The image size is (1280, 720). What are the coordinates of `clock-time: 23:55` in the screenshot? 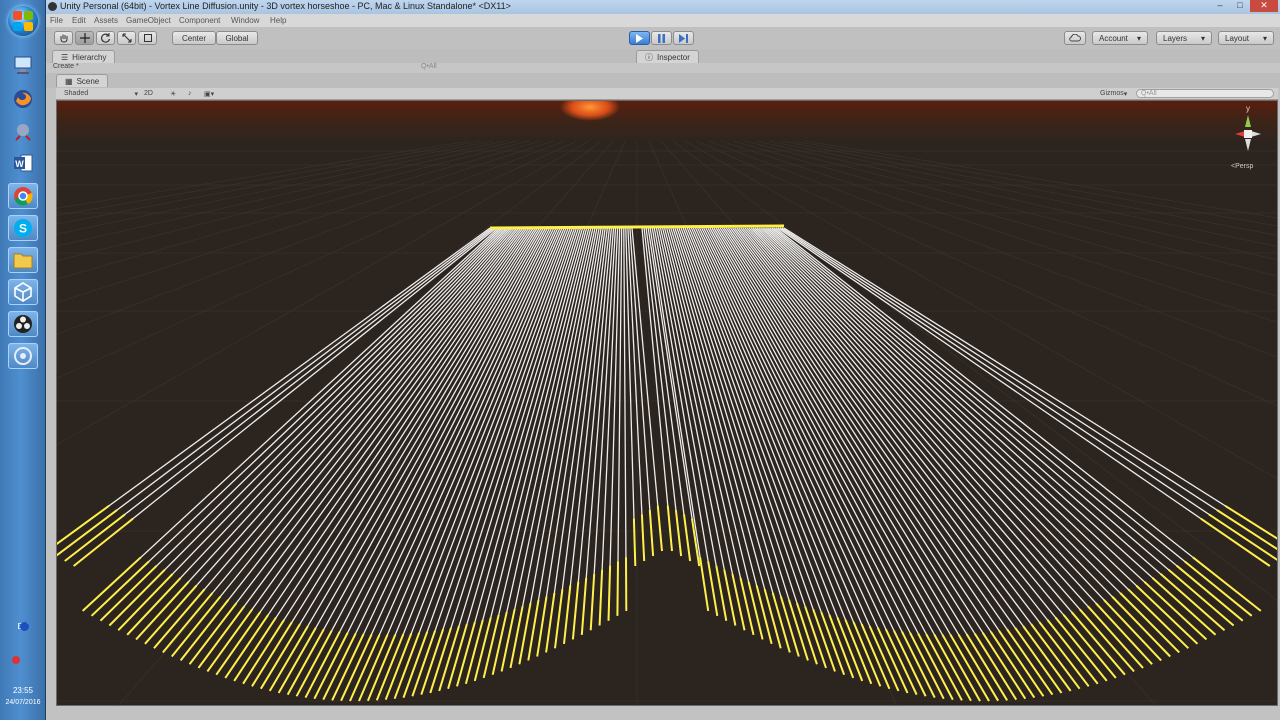 It's located at (23, 690).